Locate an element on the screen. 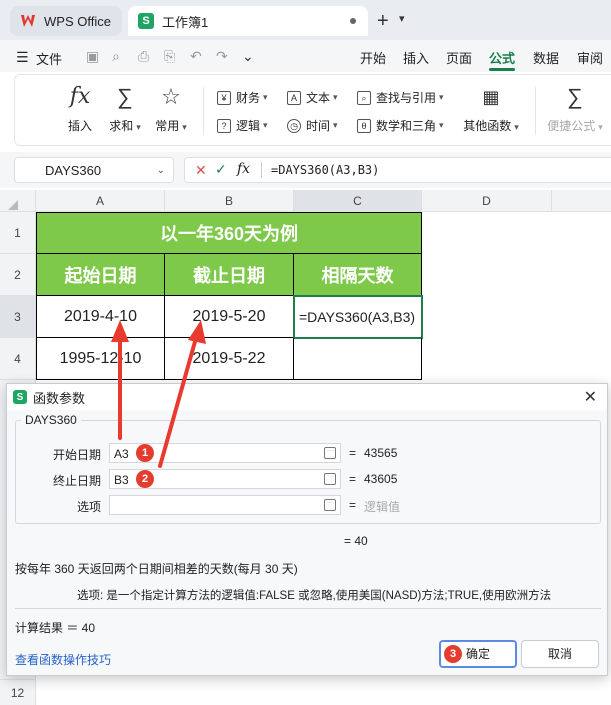  function-name-label: DAYS360 is located at coordinates (51, 420).